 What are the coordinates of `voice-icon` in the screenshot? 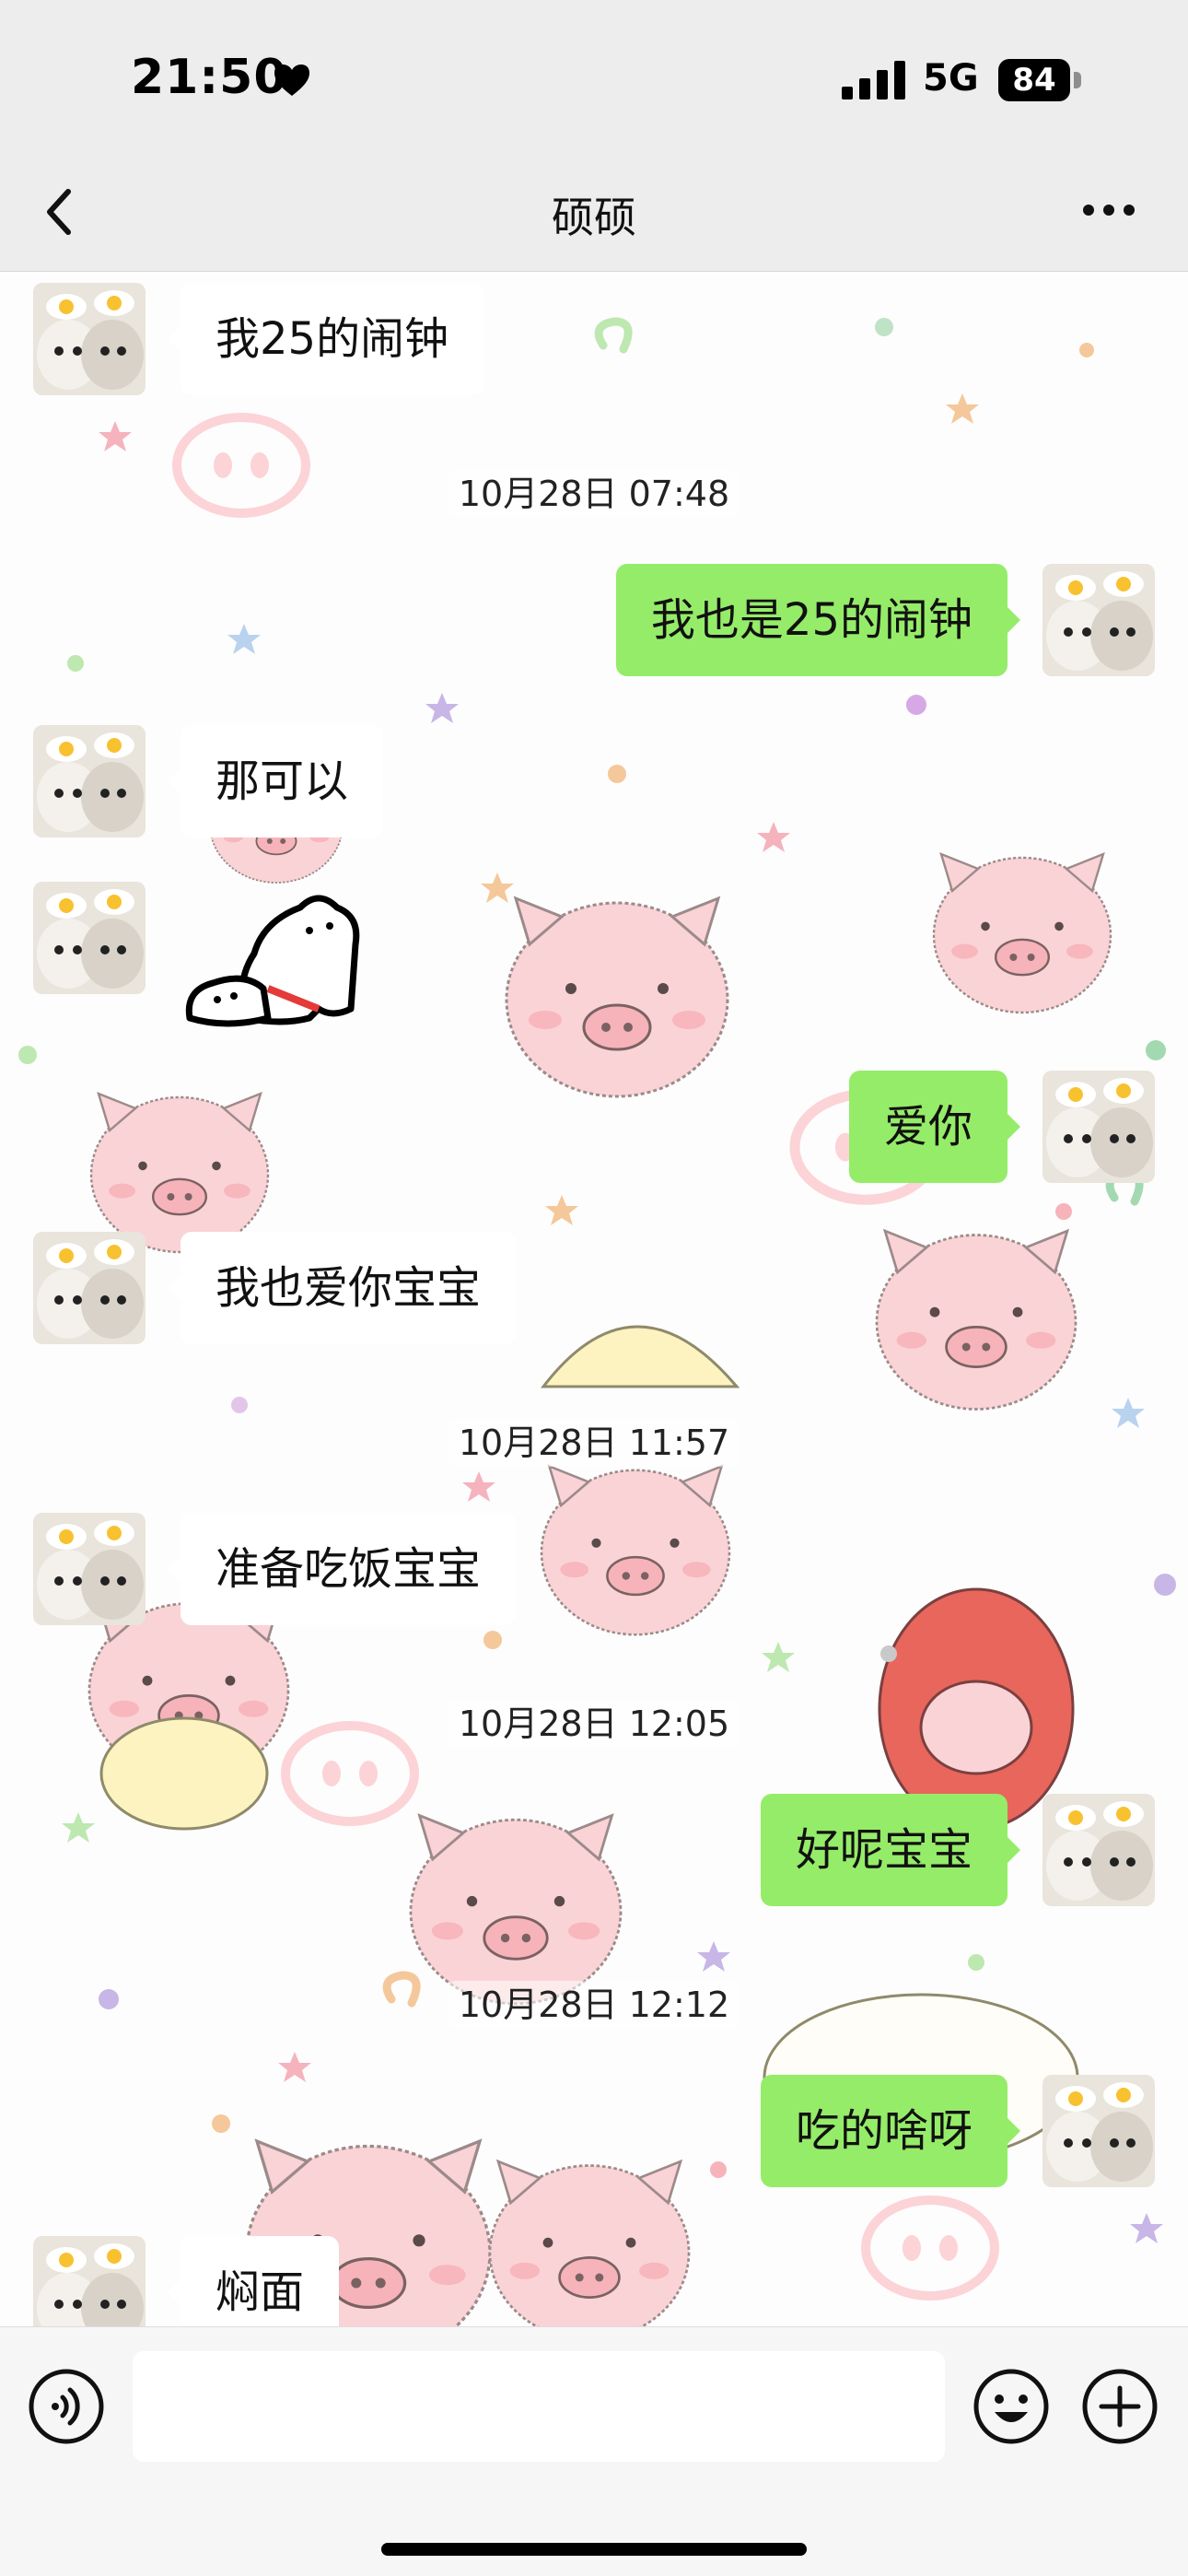 It's located at (66, 2406).